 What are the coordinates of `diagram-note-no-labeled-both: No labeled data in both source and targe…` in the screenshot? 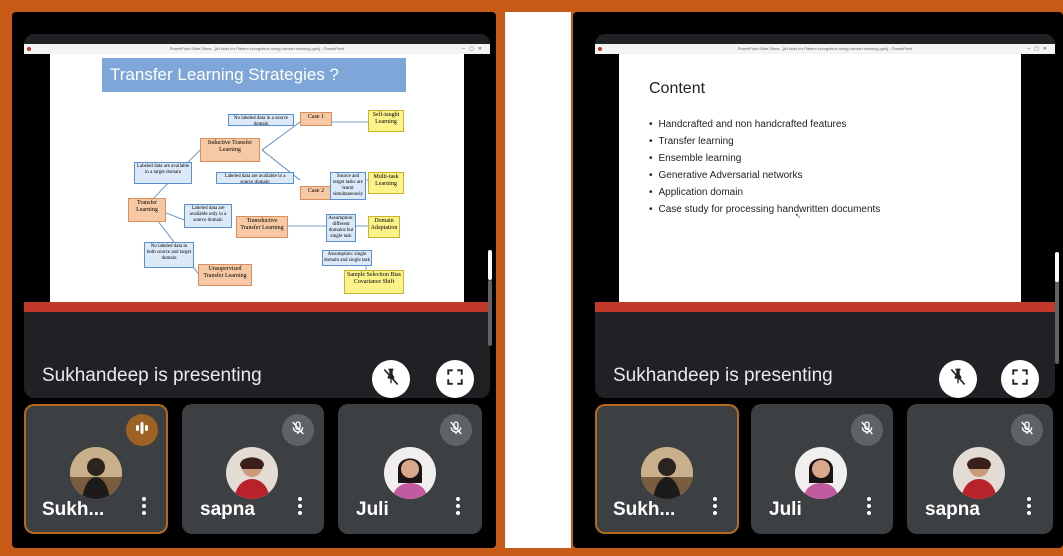 It's located at (169, 255).